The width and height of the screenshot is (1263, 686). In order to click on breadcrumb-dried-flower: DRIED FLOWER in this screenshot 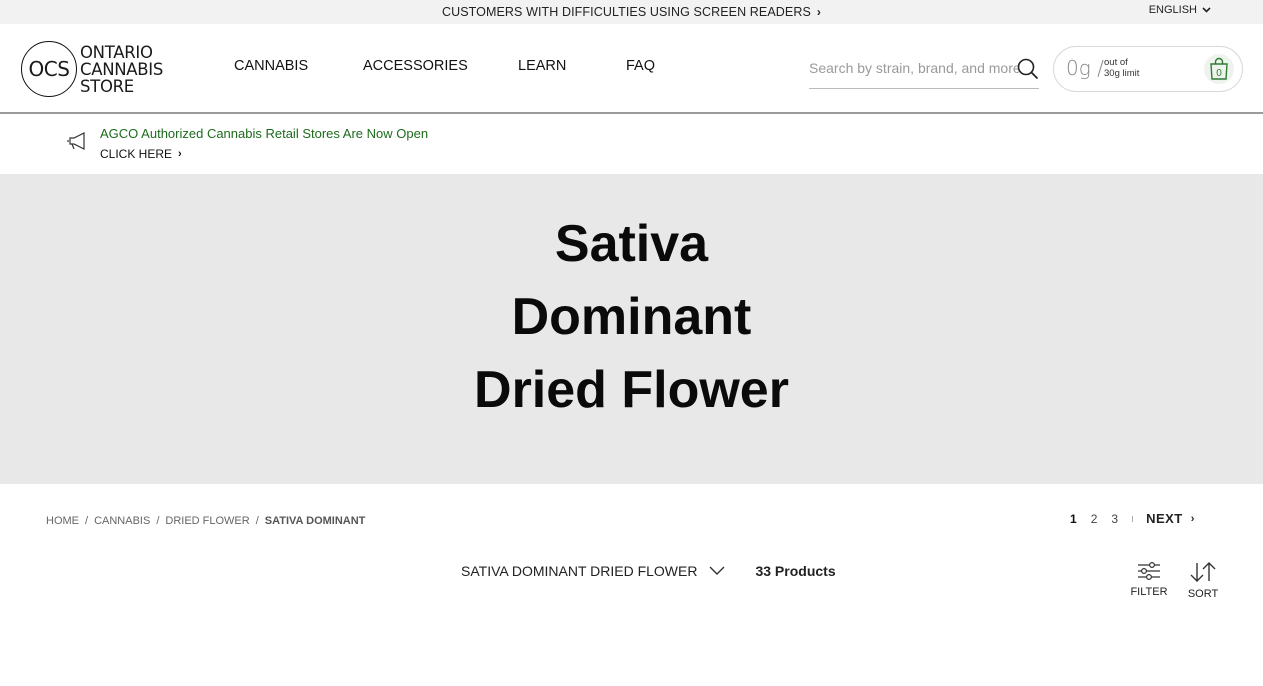, I will do `click(207, 521)`.